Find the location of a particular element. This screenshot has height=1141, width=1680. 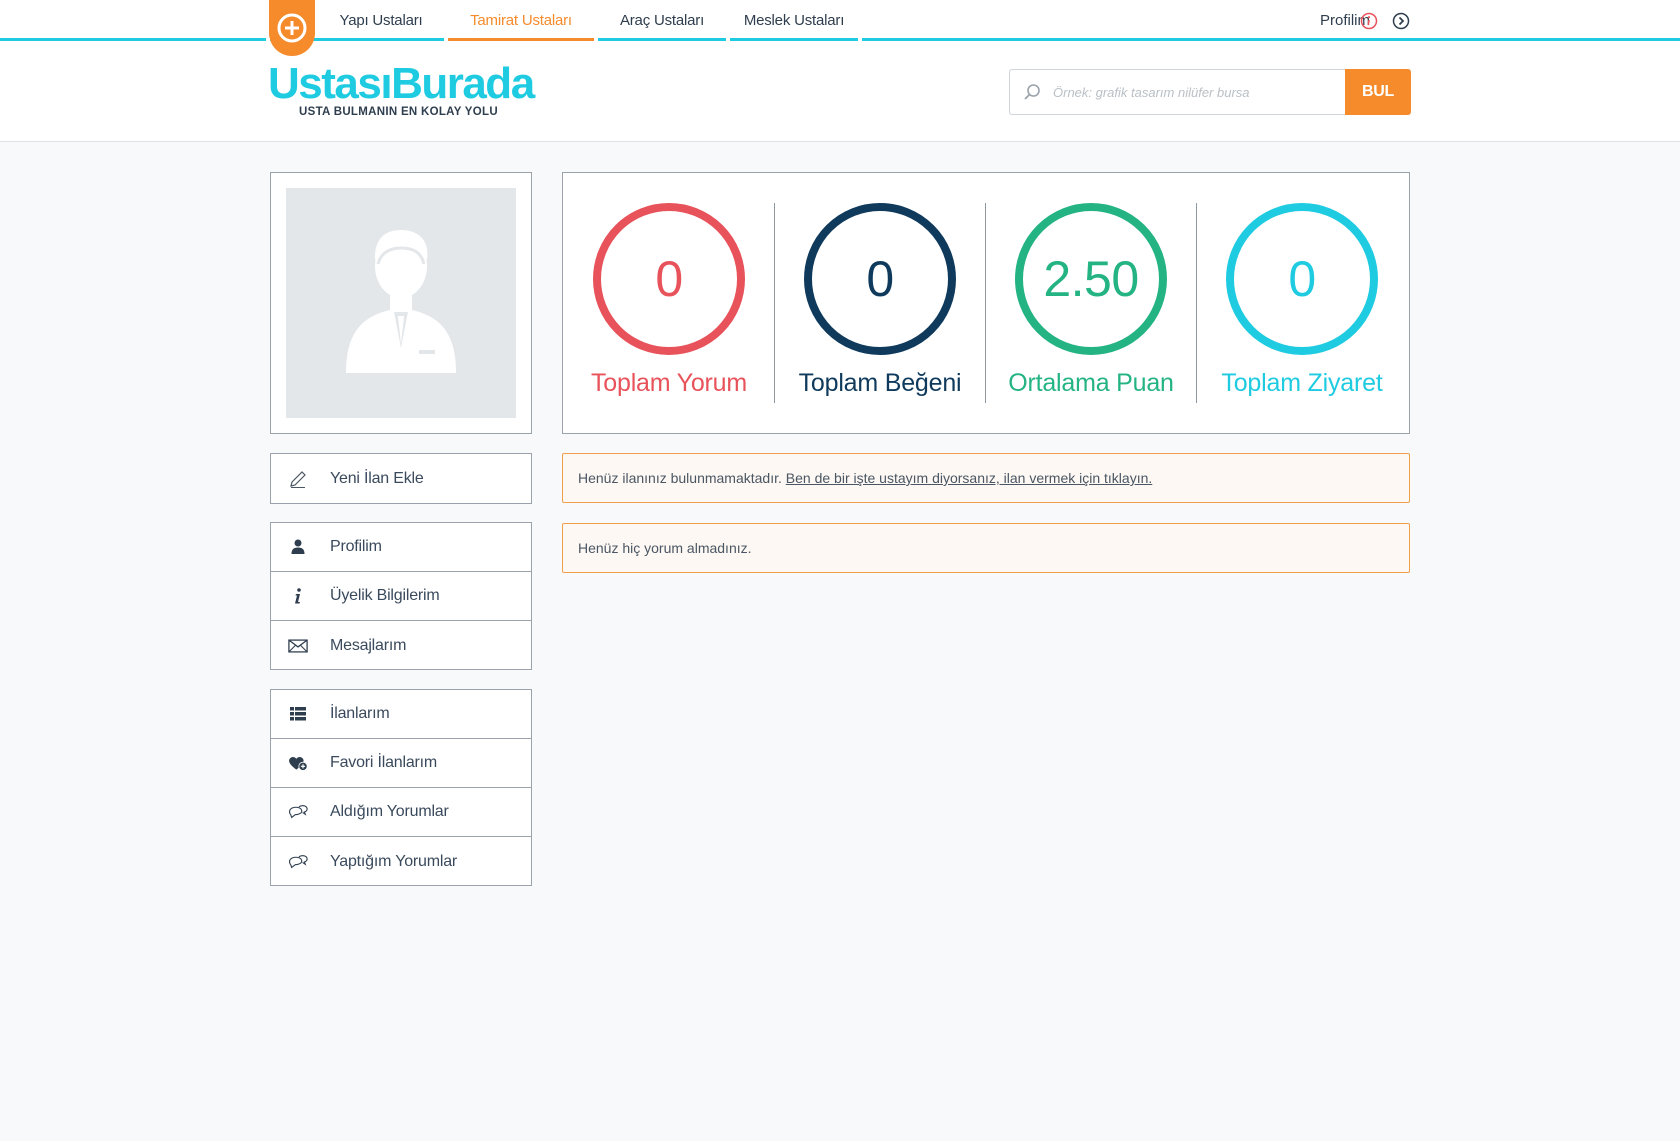

avatar-placeholder is located at coordinates (401, 303).